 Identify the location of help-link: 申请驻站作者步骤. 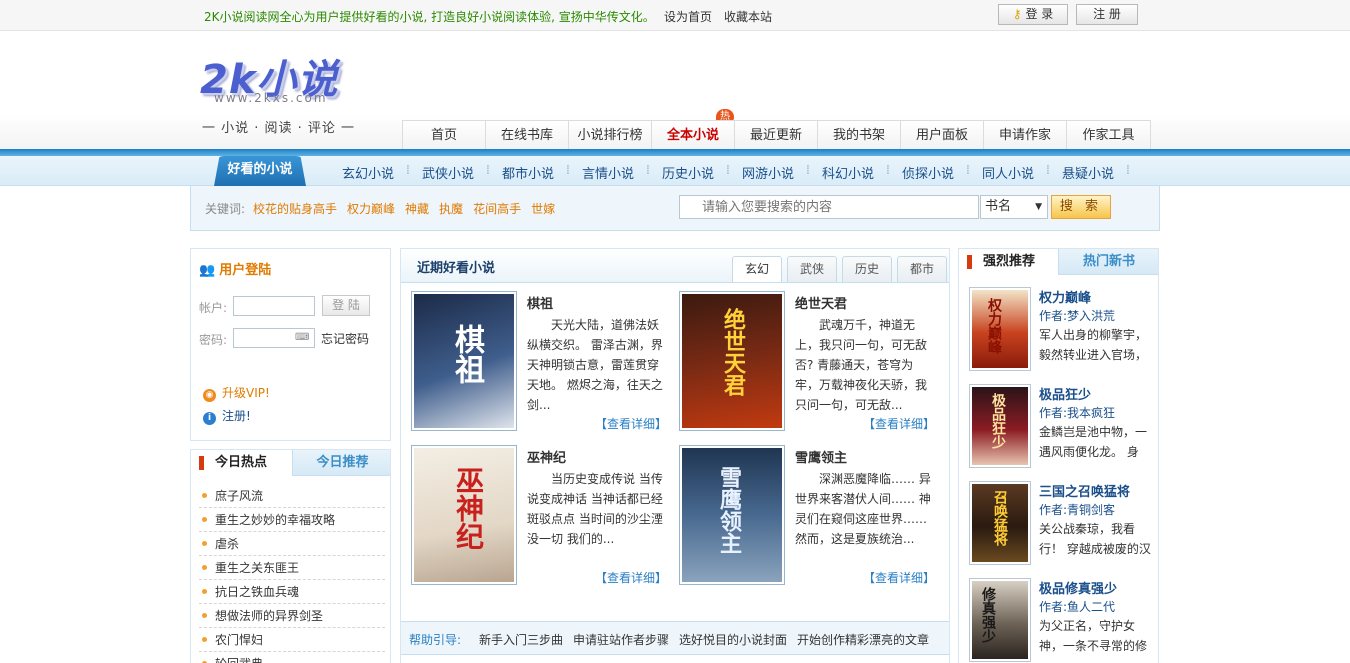
(621, 639).